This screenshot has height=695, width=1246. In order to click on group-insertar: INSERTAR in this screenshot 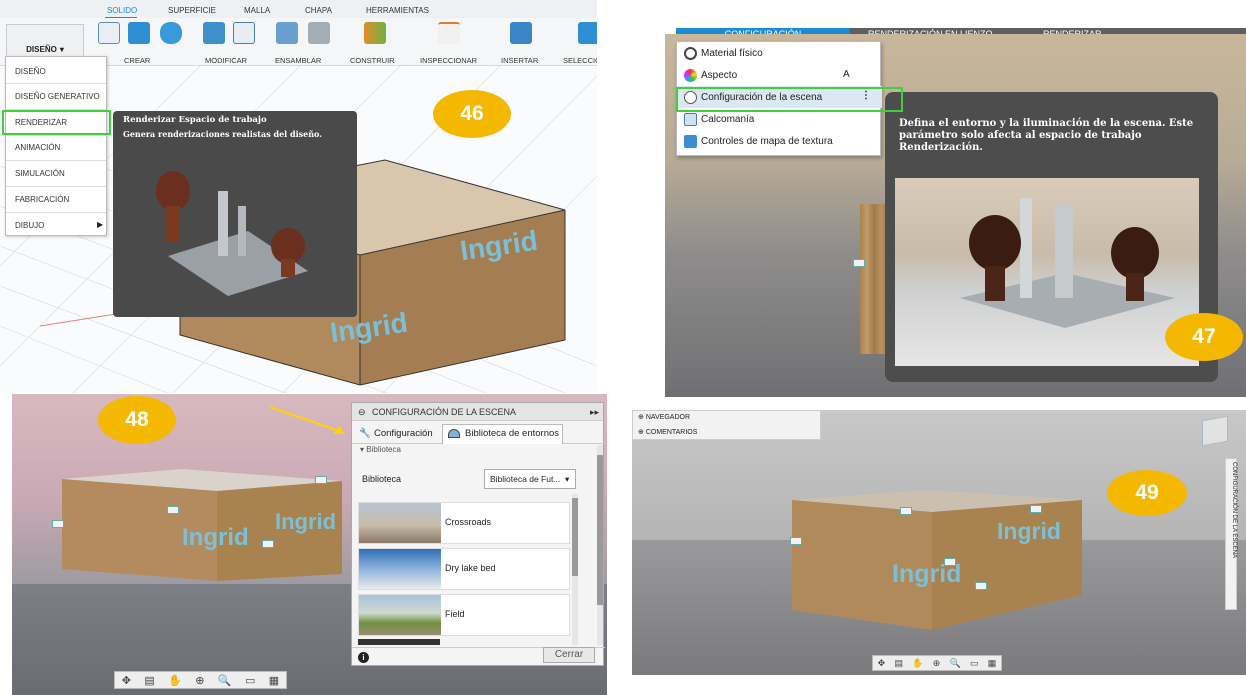, I will do `click(519, 60)`.